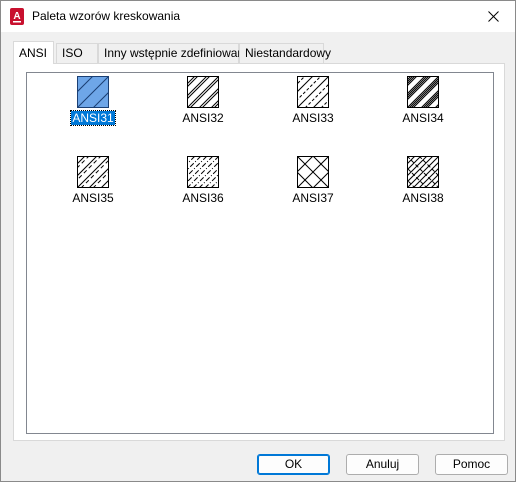 This screenshot has height=482, width=516. I want to click on ok-button: OK, so click(293, 464).